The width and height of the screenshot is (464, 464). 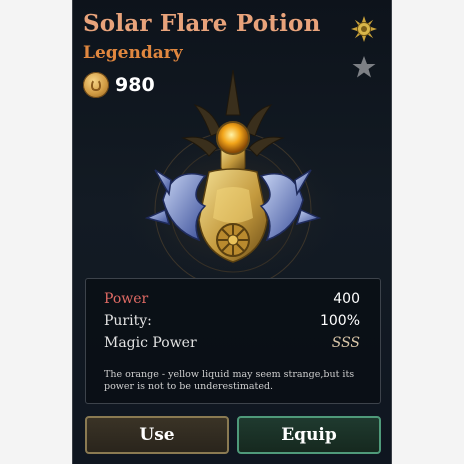 I want to click on use-button: Use, so click(x=157, y=435).